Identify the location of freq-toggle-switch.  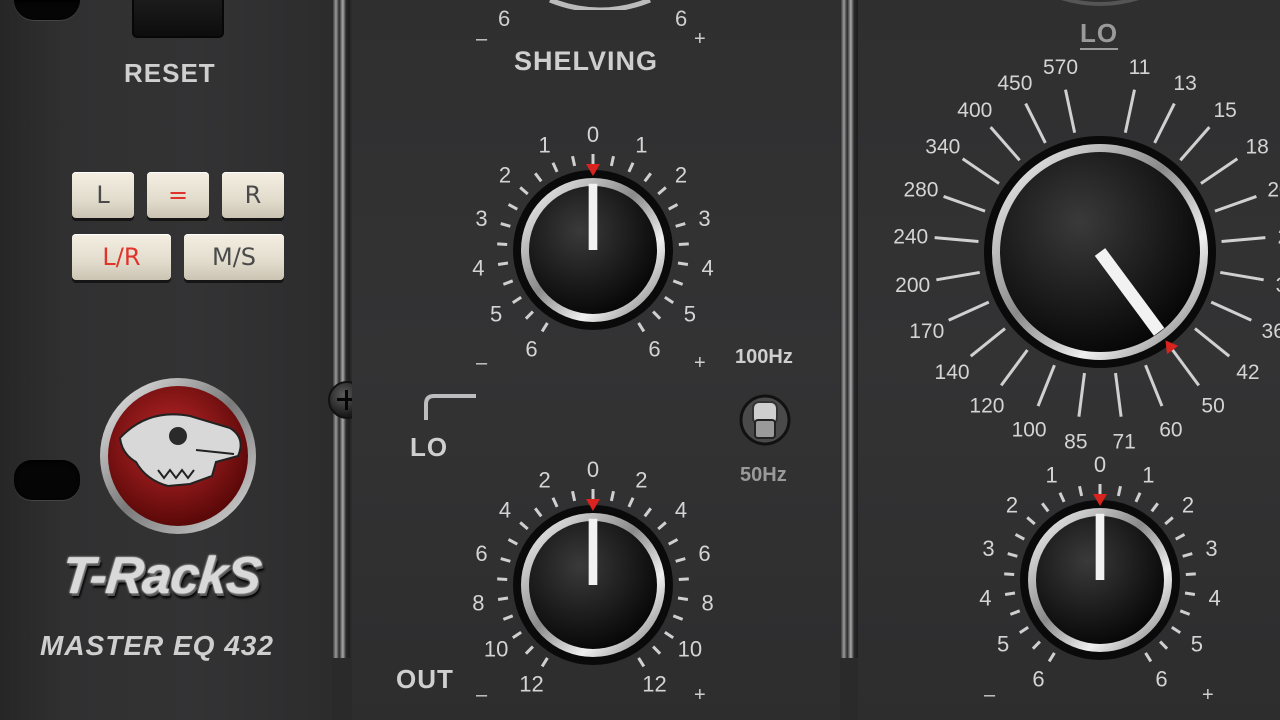
(765, 418).